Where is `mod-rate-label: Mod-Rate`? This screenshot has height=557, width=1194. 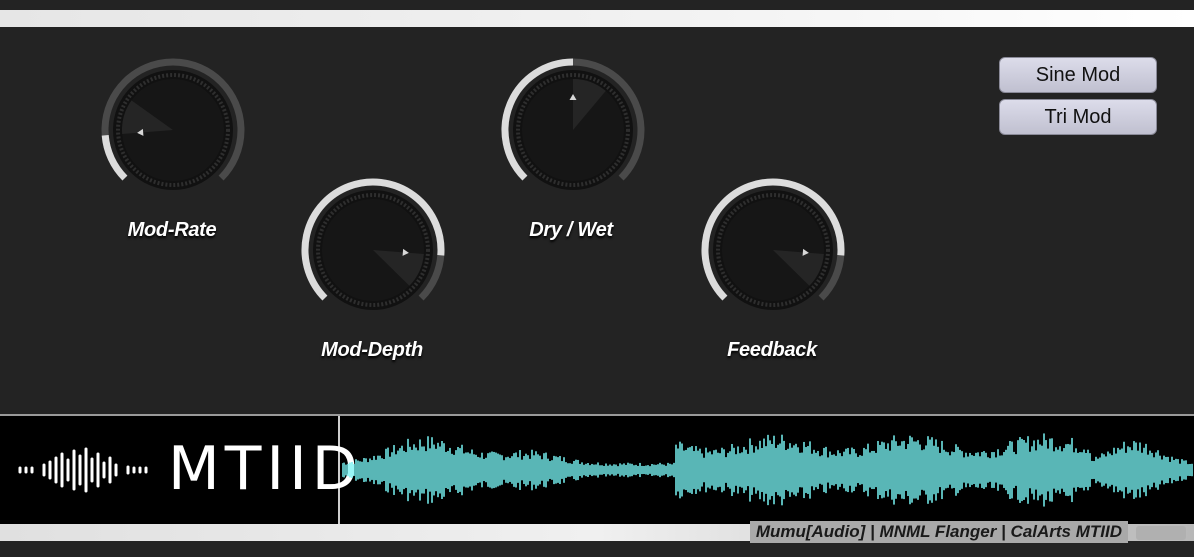 mod-rate-label: Mod-Rate is located at coordinates (172, 230).